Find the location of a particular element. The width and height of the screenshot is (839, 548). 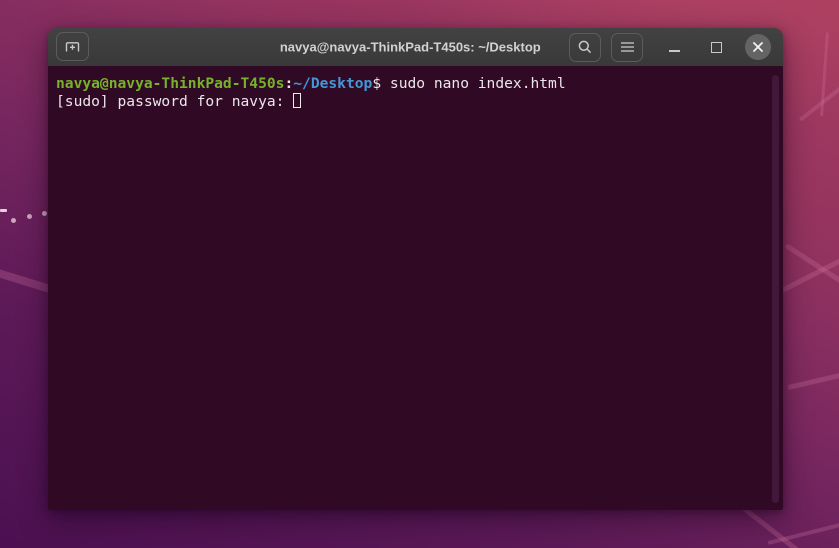

prompt-path: ~/Desktop is located at coordinates (333, 83).